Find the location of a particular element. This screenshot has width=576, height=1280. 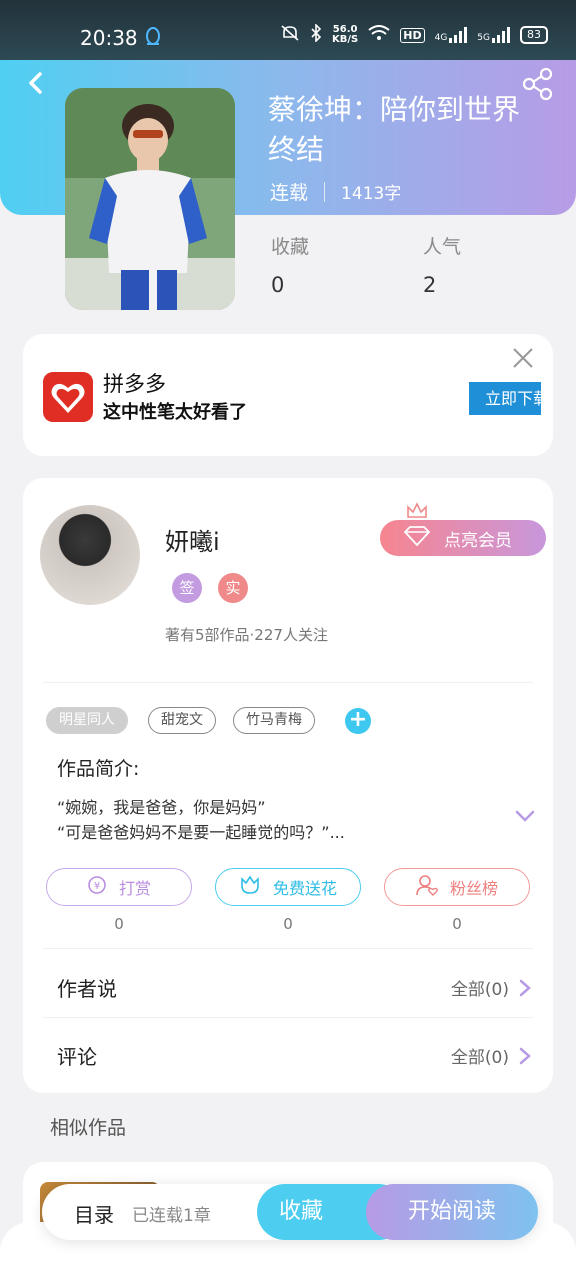

intro-label: 作品简介: is located at coordinates (98, 769).